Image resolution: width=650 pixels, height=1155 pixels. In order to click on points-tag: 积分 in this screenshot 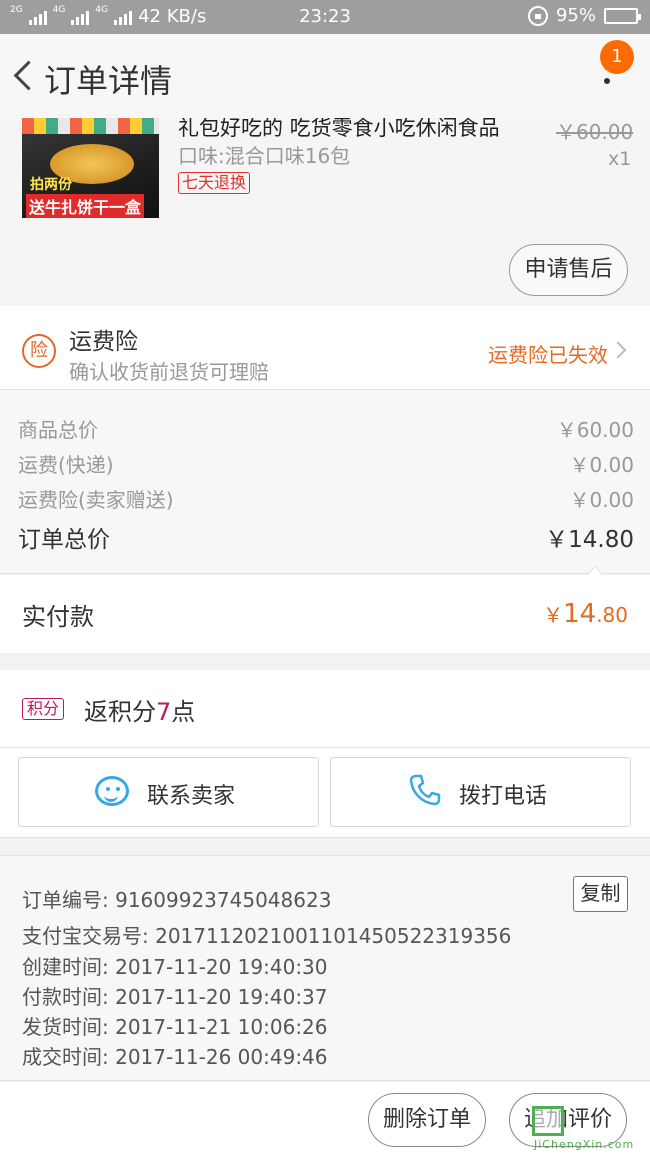, I will do `click(43, 709)`.